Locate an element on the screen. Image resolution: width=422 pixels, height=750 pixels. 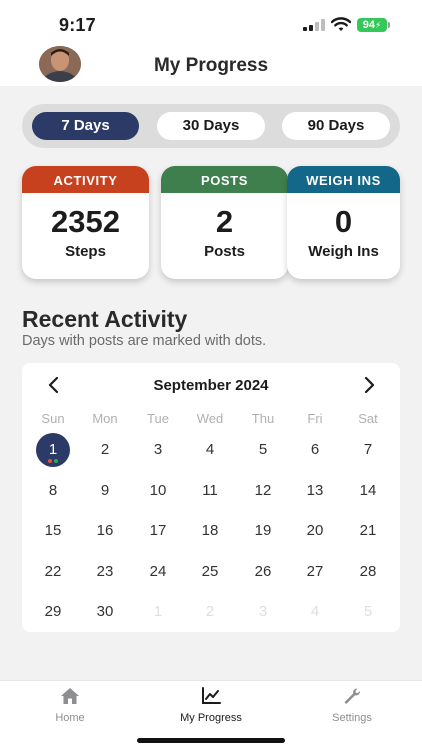
calendar-day-number: 29 is located at coordinates (53, 611).